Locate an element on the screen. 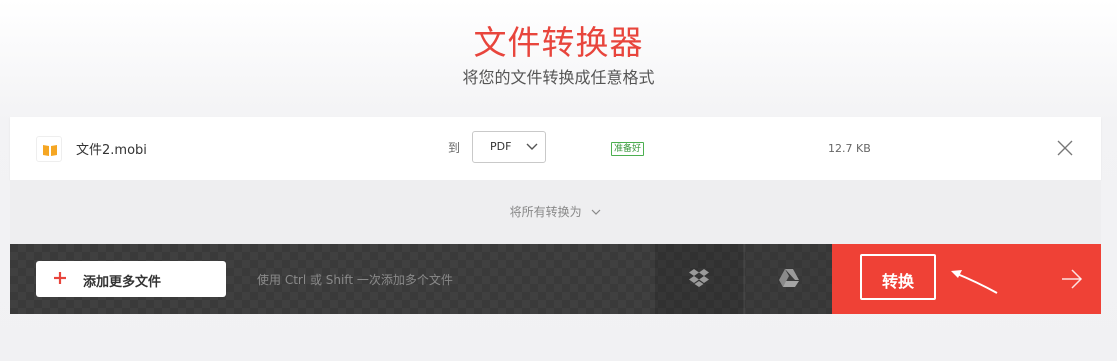 This screenshot has height=361, width=1117. to-label: 到 is located at coordinates (454, 148).